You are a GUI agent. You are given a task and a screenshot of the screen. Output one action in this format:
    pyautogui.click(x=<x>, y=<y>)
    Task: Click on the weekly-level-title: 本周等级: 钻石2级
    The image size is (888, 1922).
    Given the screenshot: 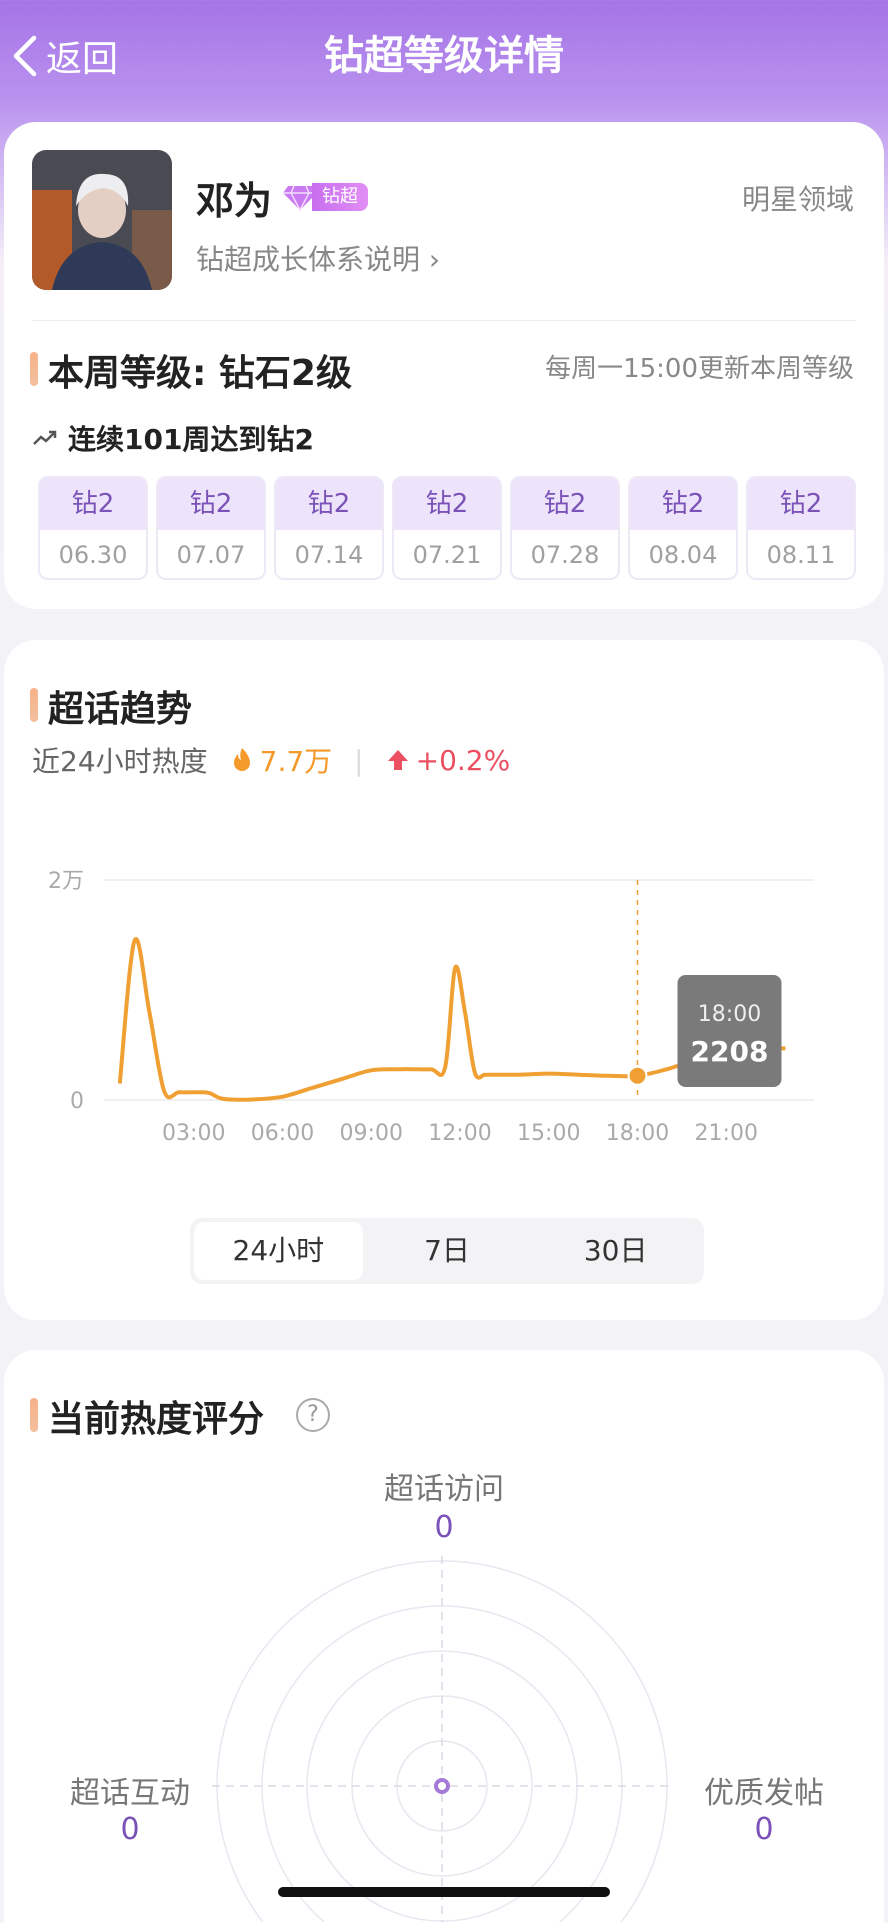 What is the action you would take?
    pyautogui.click(x=200, y=373)
    